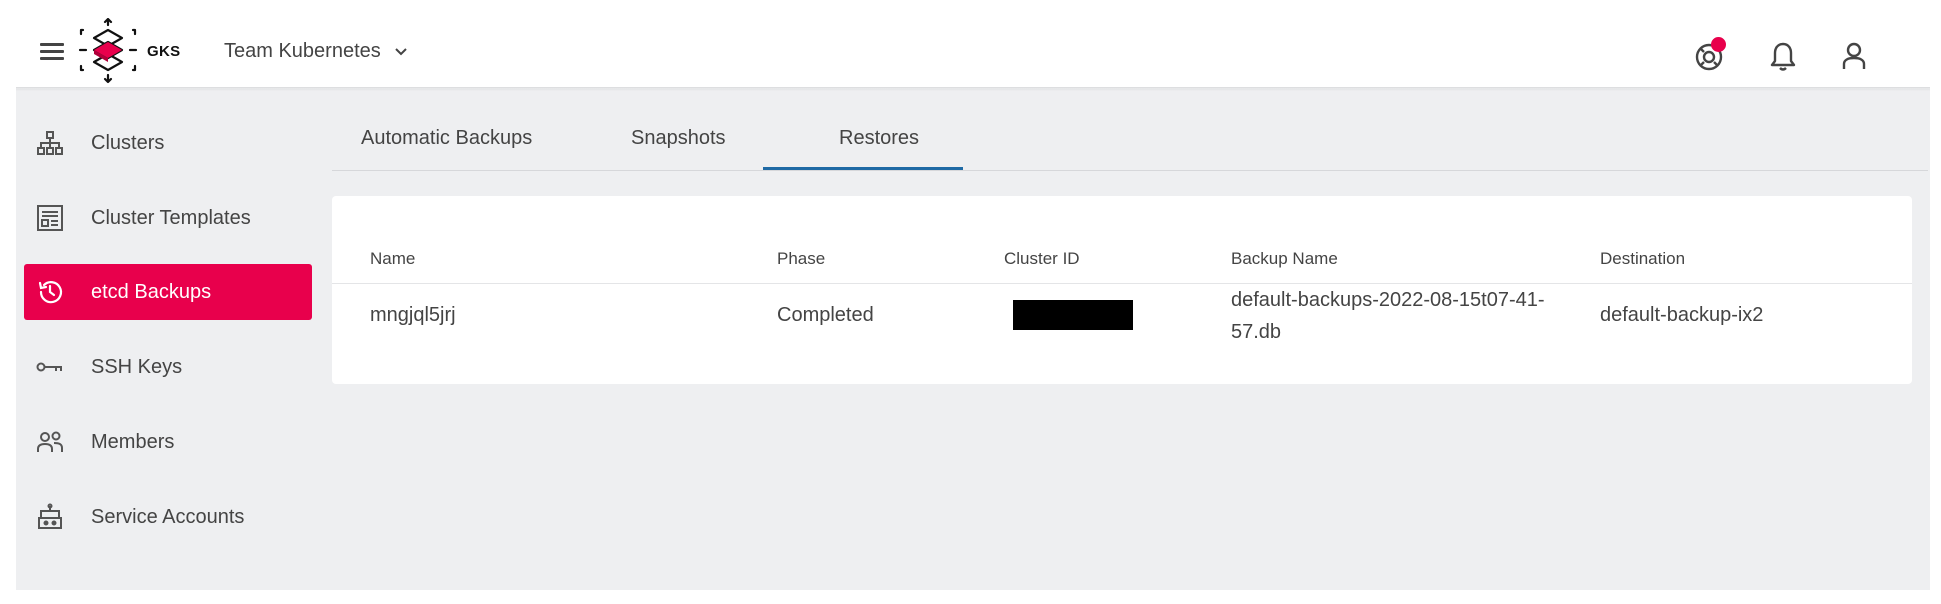 Image resolution: width=1941 pixels, height=604 pixels. What do you see at coordinates (164, 51) in the screenshot?
I see `brand-name: GKS` at bounding box center [164, 51].